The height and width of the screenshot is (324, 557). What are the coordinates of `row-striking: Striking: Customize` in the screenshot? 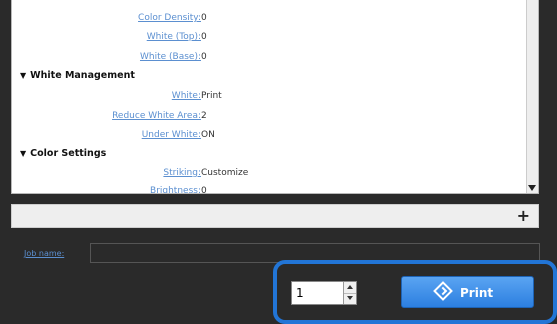 It's located at (130, 173).